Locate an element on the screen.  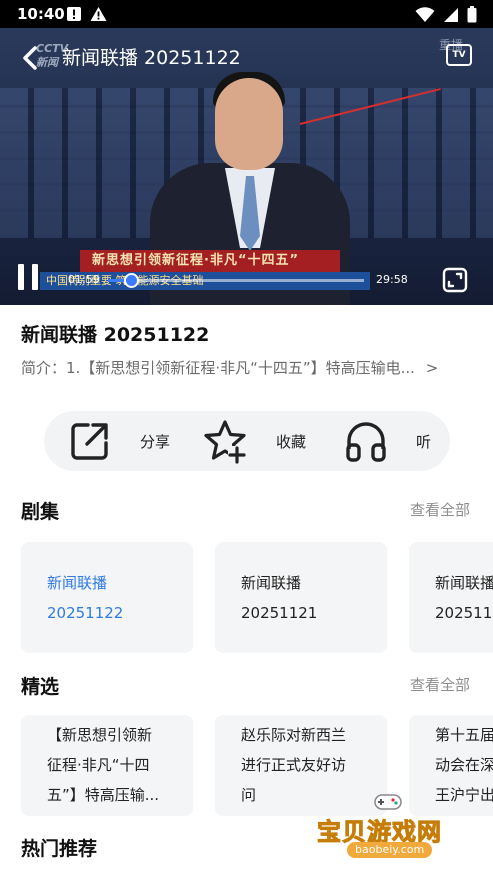
gamepad-icon is located at coordinates (388, 802).